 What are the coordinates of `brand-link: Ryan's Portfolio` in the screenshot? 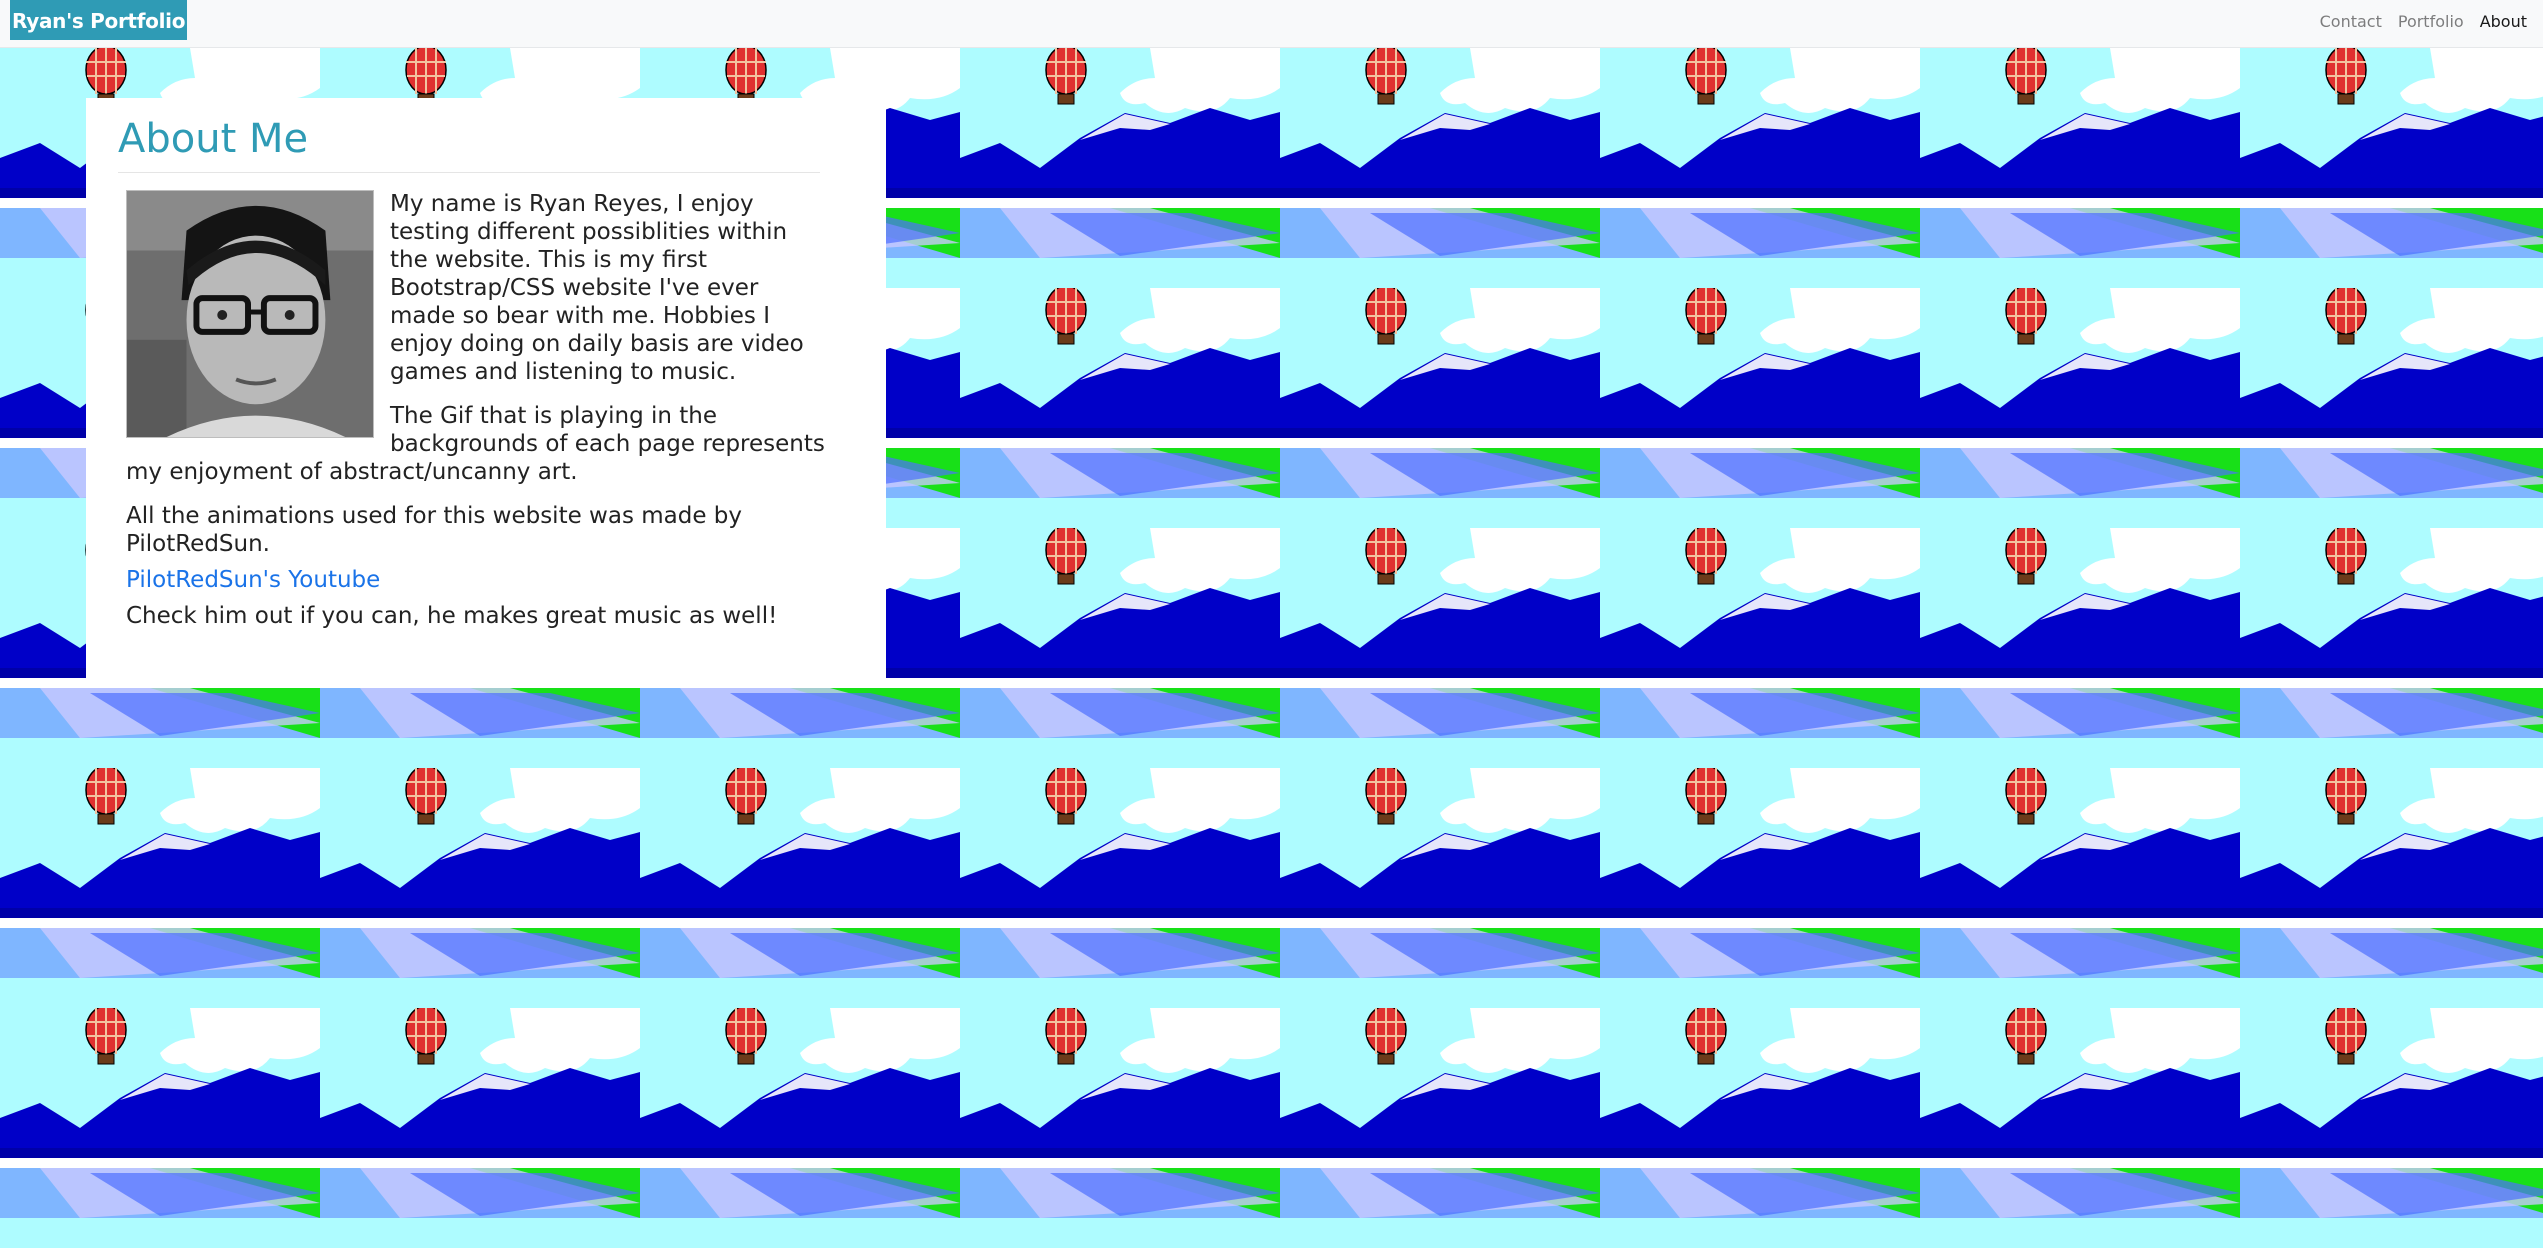 It's located at (99, 20).